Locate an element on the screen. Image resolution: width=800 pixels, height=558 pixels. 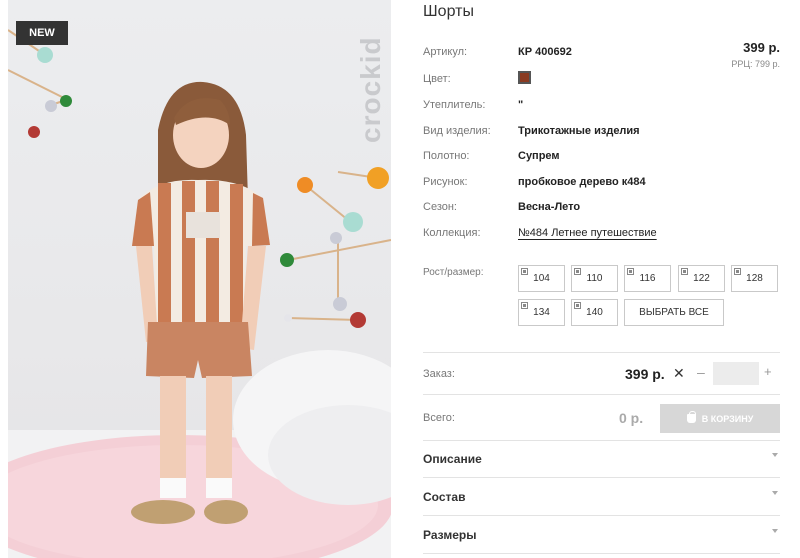
size-value: 104 is located at coordinates (541, 278).